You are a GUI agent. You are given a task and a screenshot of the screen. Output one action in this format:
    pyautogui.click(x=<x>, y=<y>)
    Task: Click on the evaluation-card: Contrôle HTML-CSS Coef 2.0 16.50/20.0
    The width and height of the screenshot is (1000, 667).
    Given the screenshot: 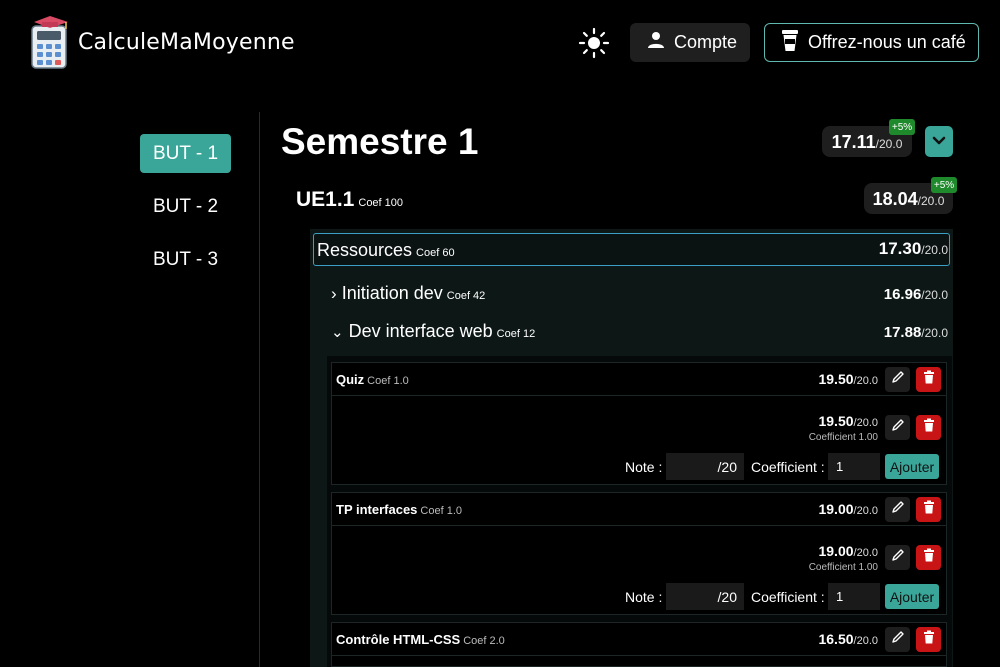 What is the action you would take?
    pyautogui.click(x=639, y=644)
    